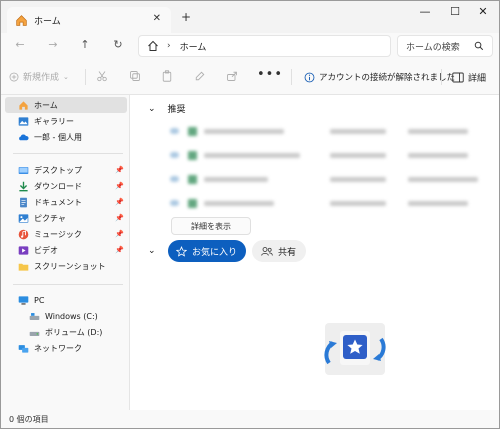 This screenshot has height=429, width=500. I want to click on copy-icon, so click(135, 76).